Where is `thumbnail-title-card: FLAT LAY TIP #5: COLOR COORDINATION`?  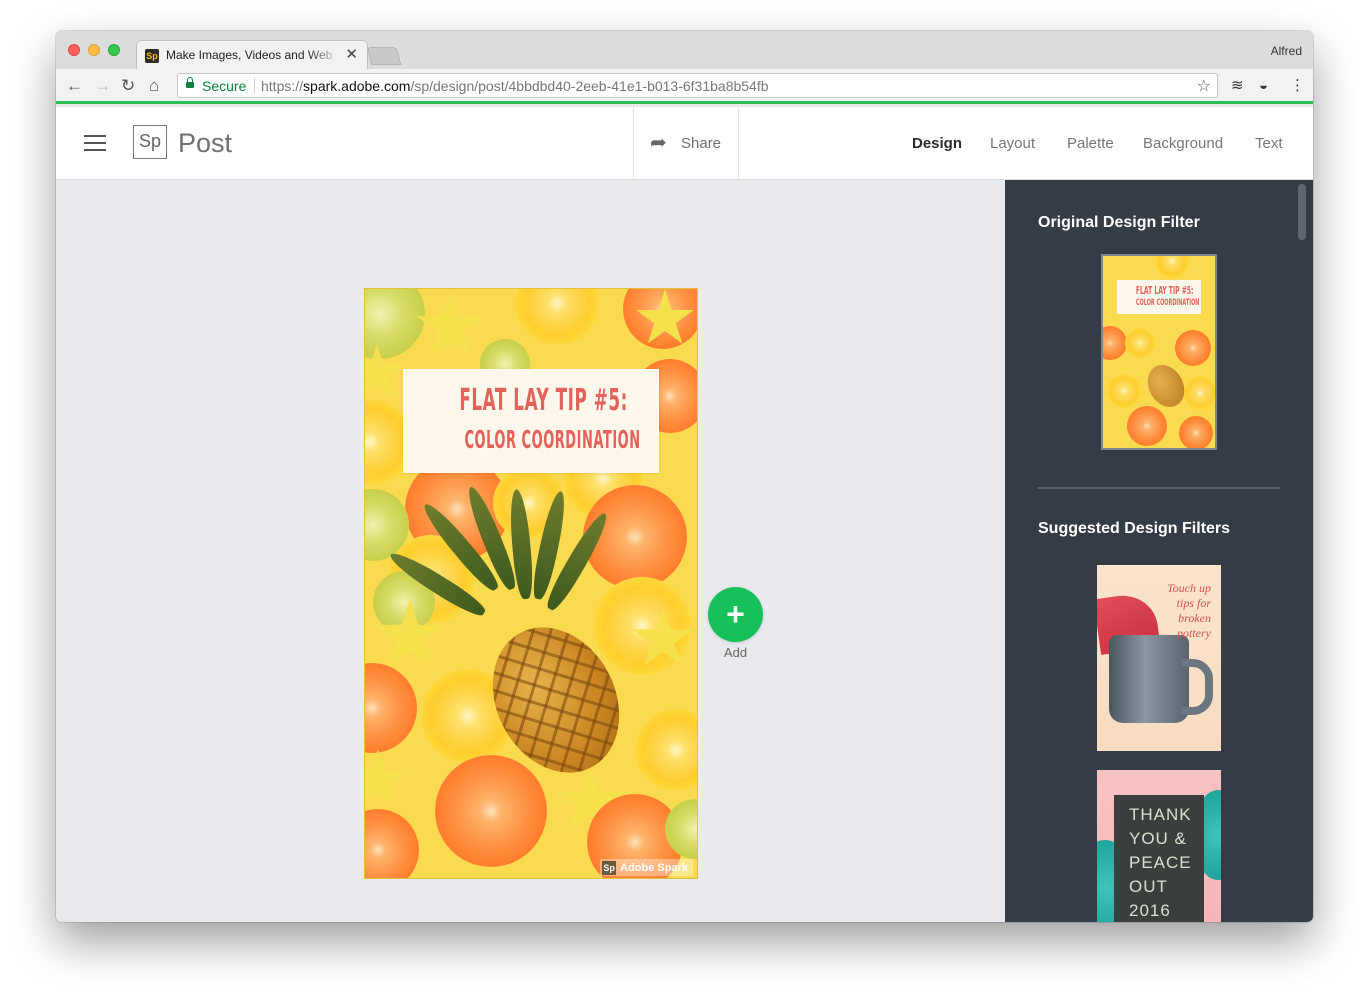
thumbnail-title-card: FLAT LAY TIP #5: COLOR COORDINATION is located at coordinates (1159, 297).